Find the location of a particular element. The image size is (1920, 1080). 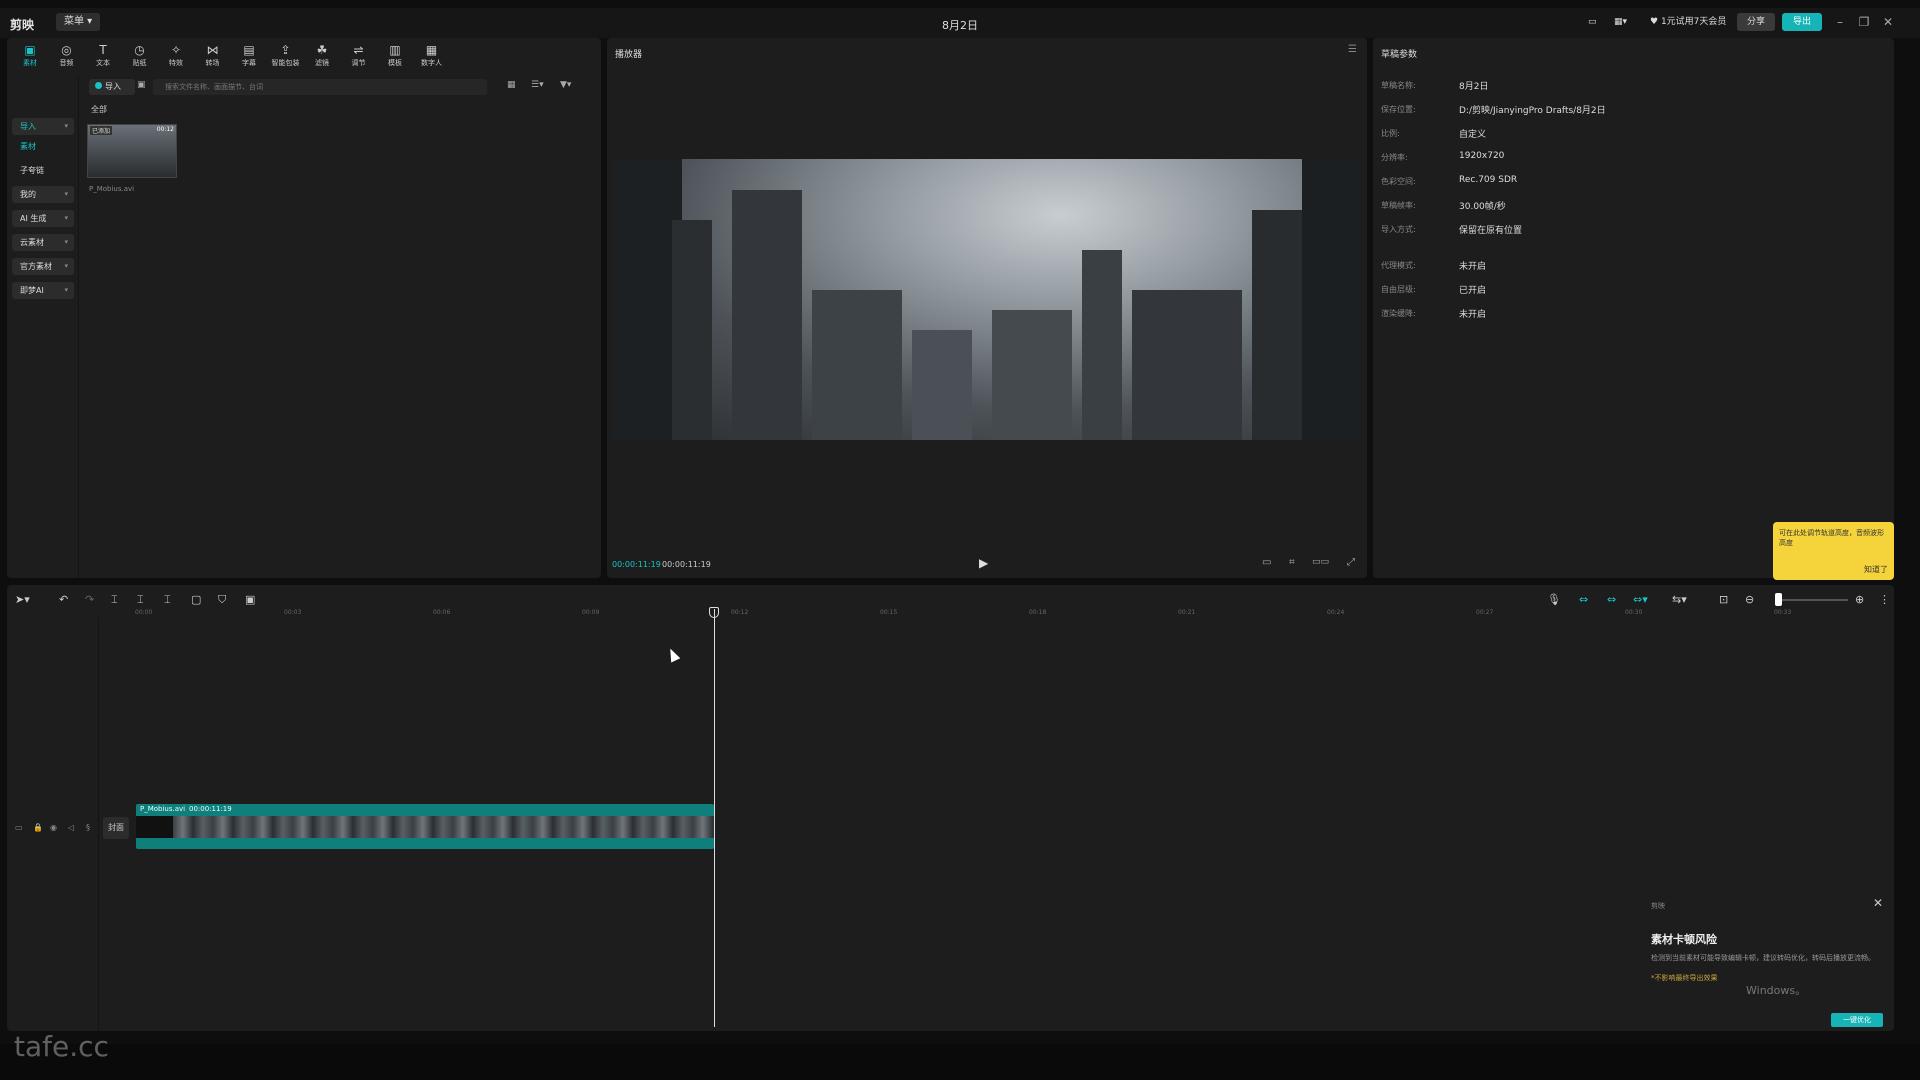

grid-toggle-icon: ▣ is located at coordinates (141, 85).